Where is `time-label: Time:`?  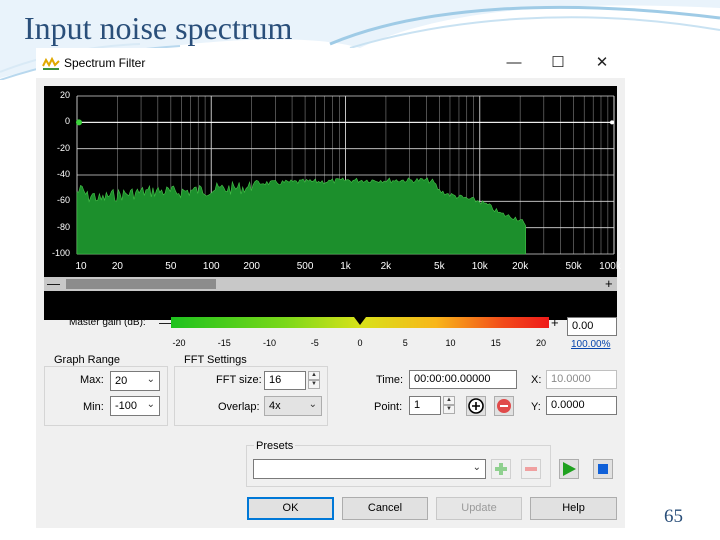
time-label: Time: is located at coordinates (390, 380).